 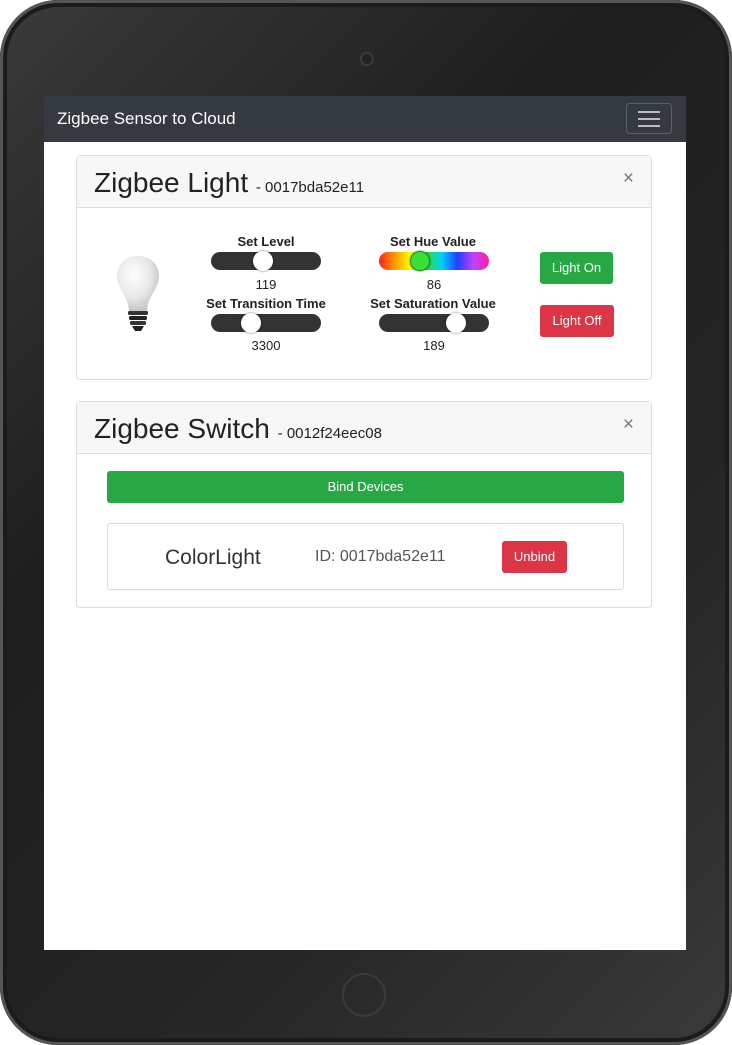 What do you see at coordinates (649, 118) in the screenshot?
I see `hamburger-menu-icon` at bounding box center [649, 118].